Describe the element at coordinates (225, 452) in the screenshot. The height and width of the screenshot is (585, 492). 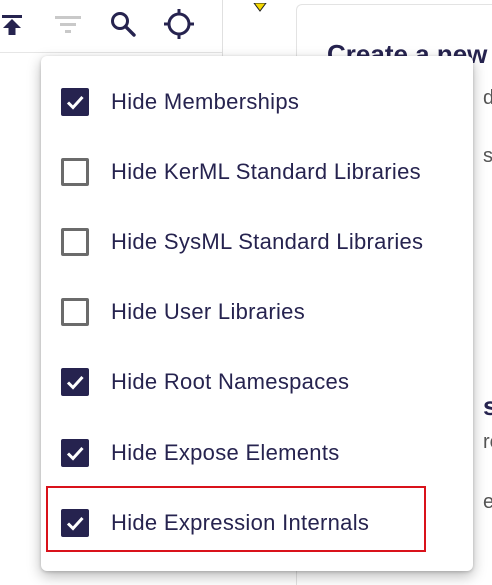
I see `menu-item-label: Hide Expose Elements` at that location.